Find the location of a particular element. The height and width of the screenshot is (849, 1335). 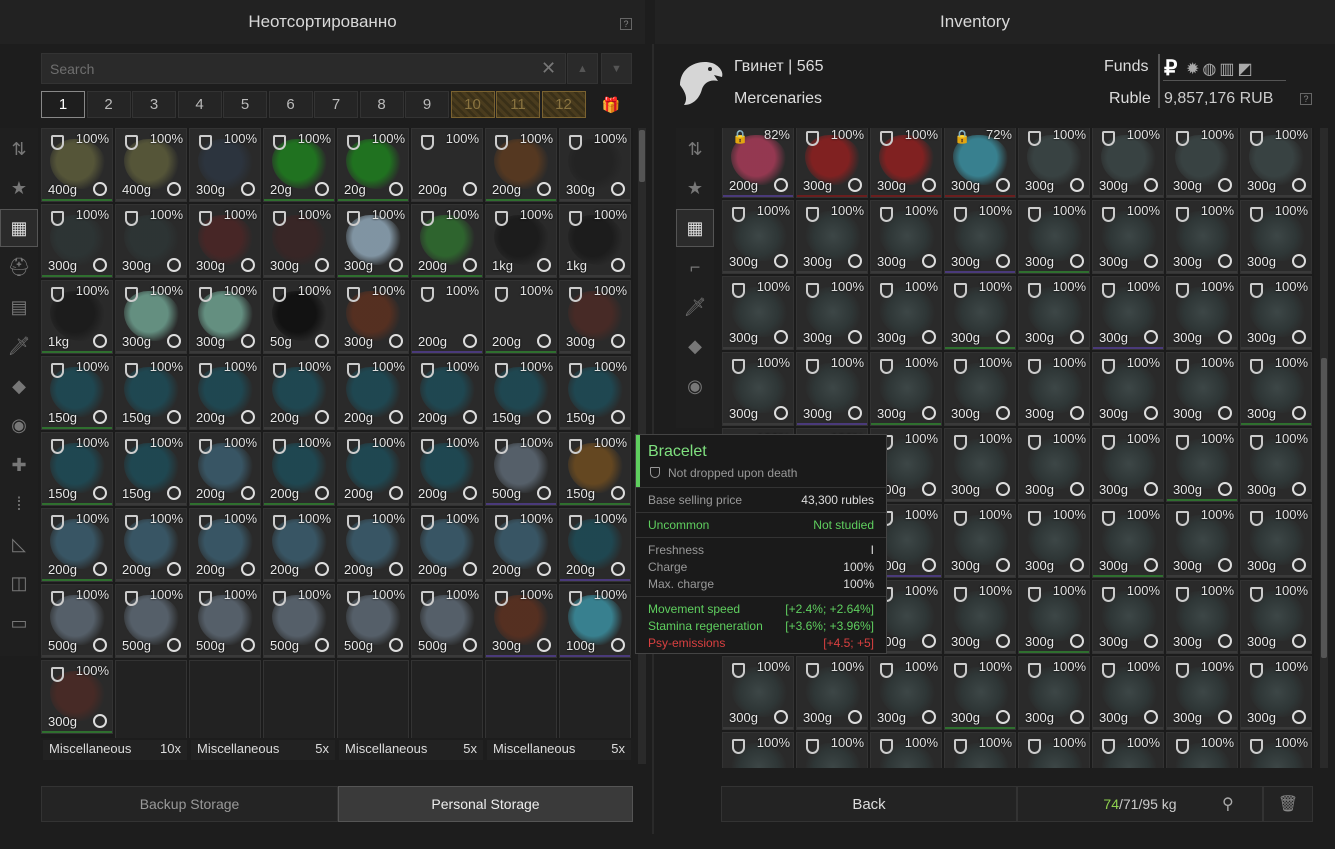

personal-storage-tab: Personal Storage is located at coordinates (485, 804).